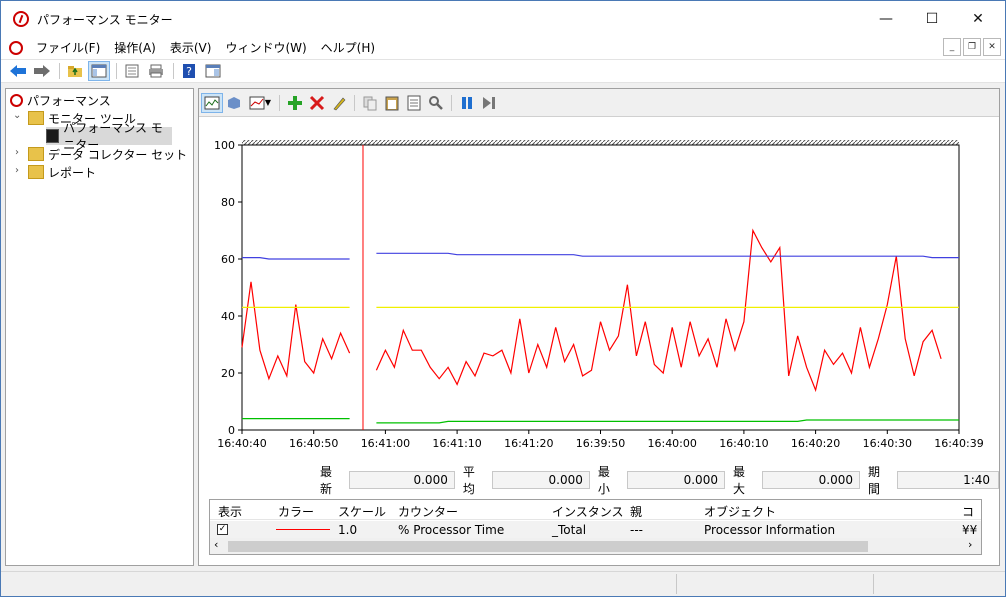 The image size is (1006, 597). I want to click on tree-item-reports: レポート, so click(62, 172).